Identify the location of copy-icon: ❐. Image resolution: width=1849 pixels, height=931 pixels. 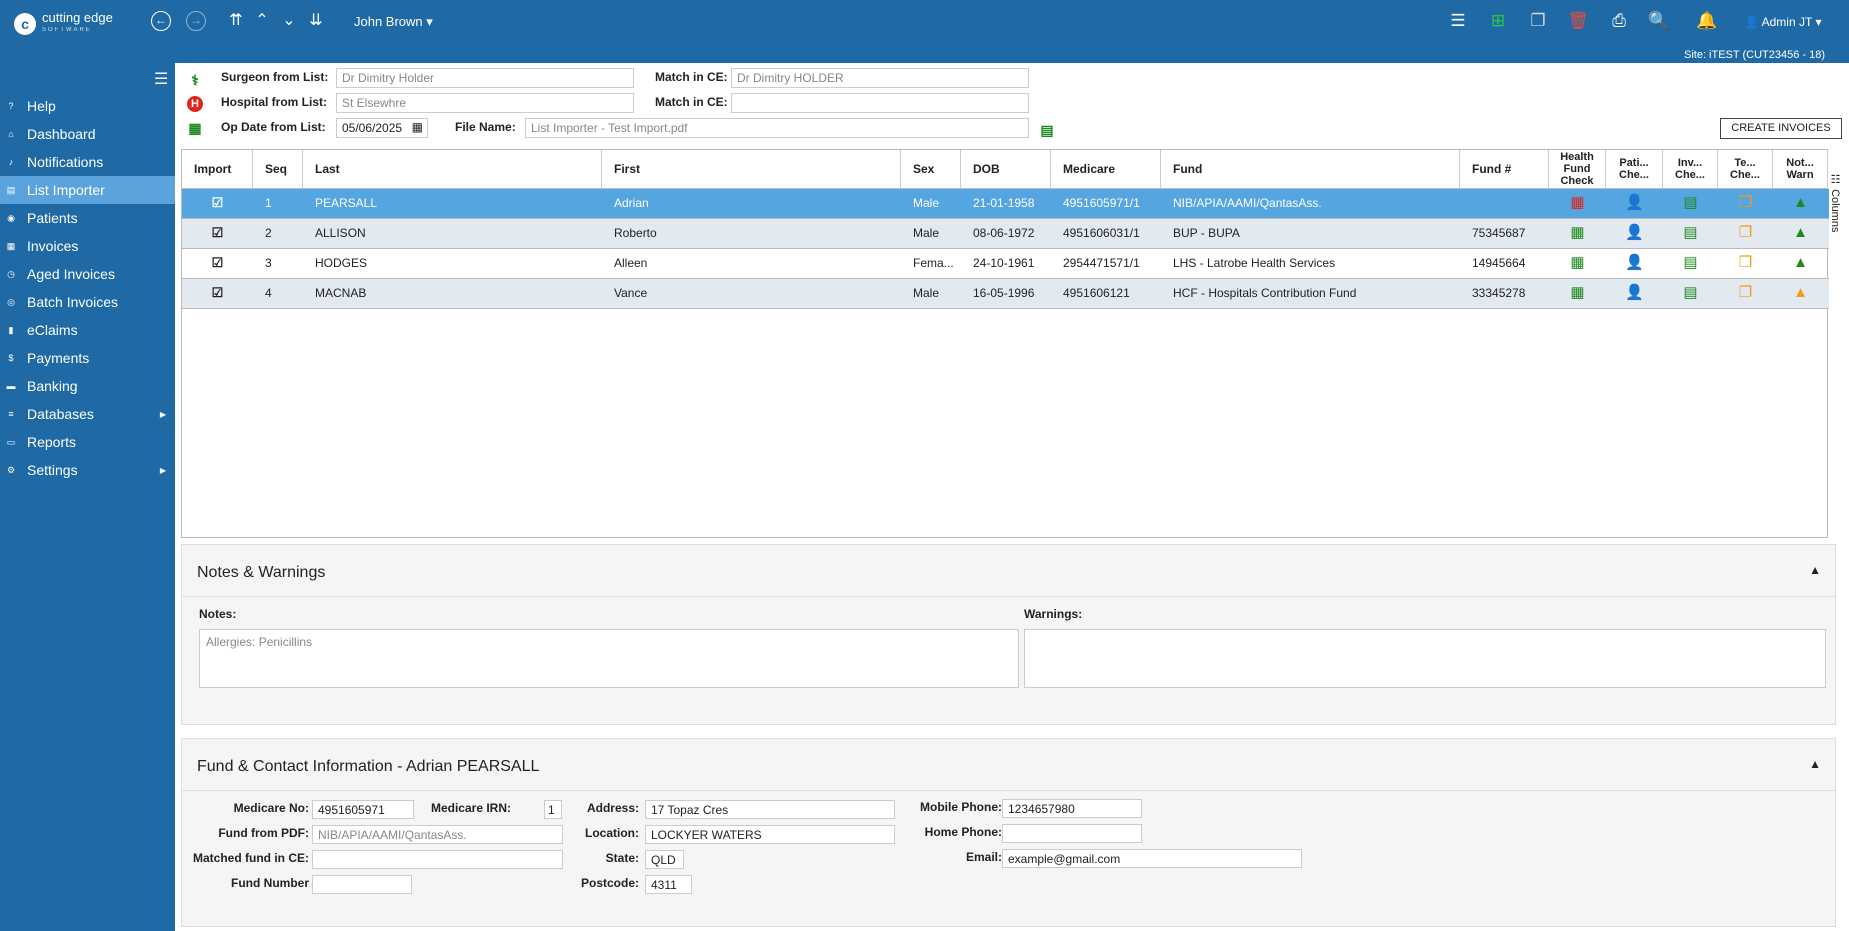
(1538, 21).